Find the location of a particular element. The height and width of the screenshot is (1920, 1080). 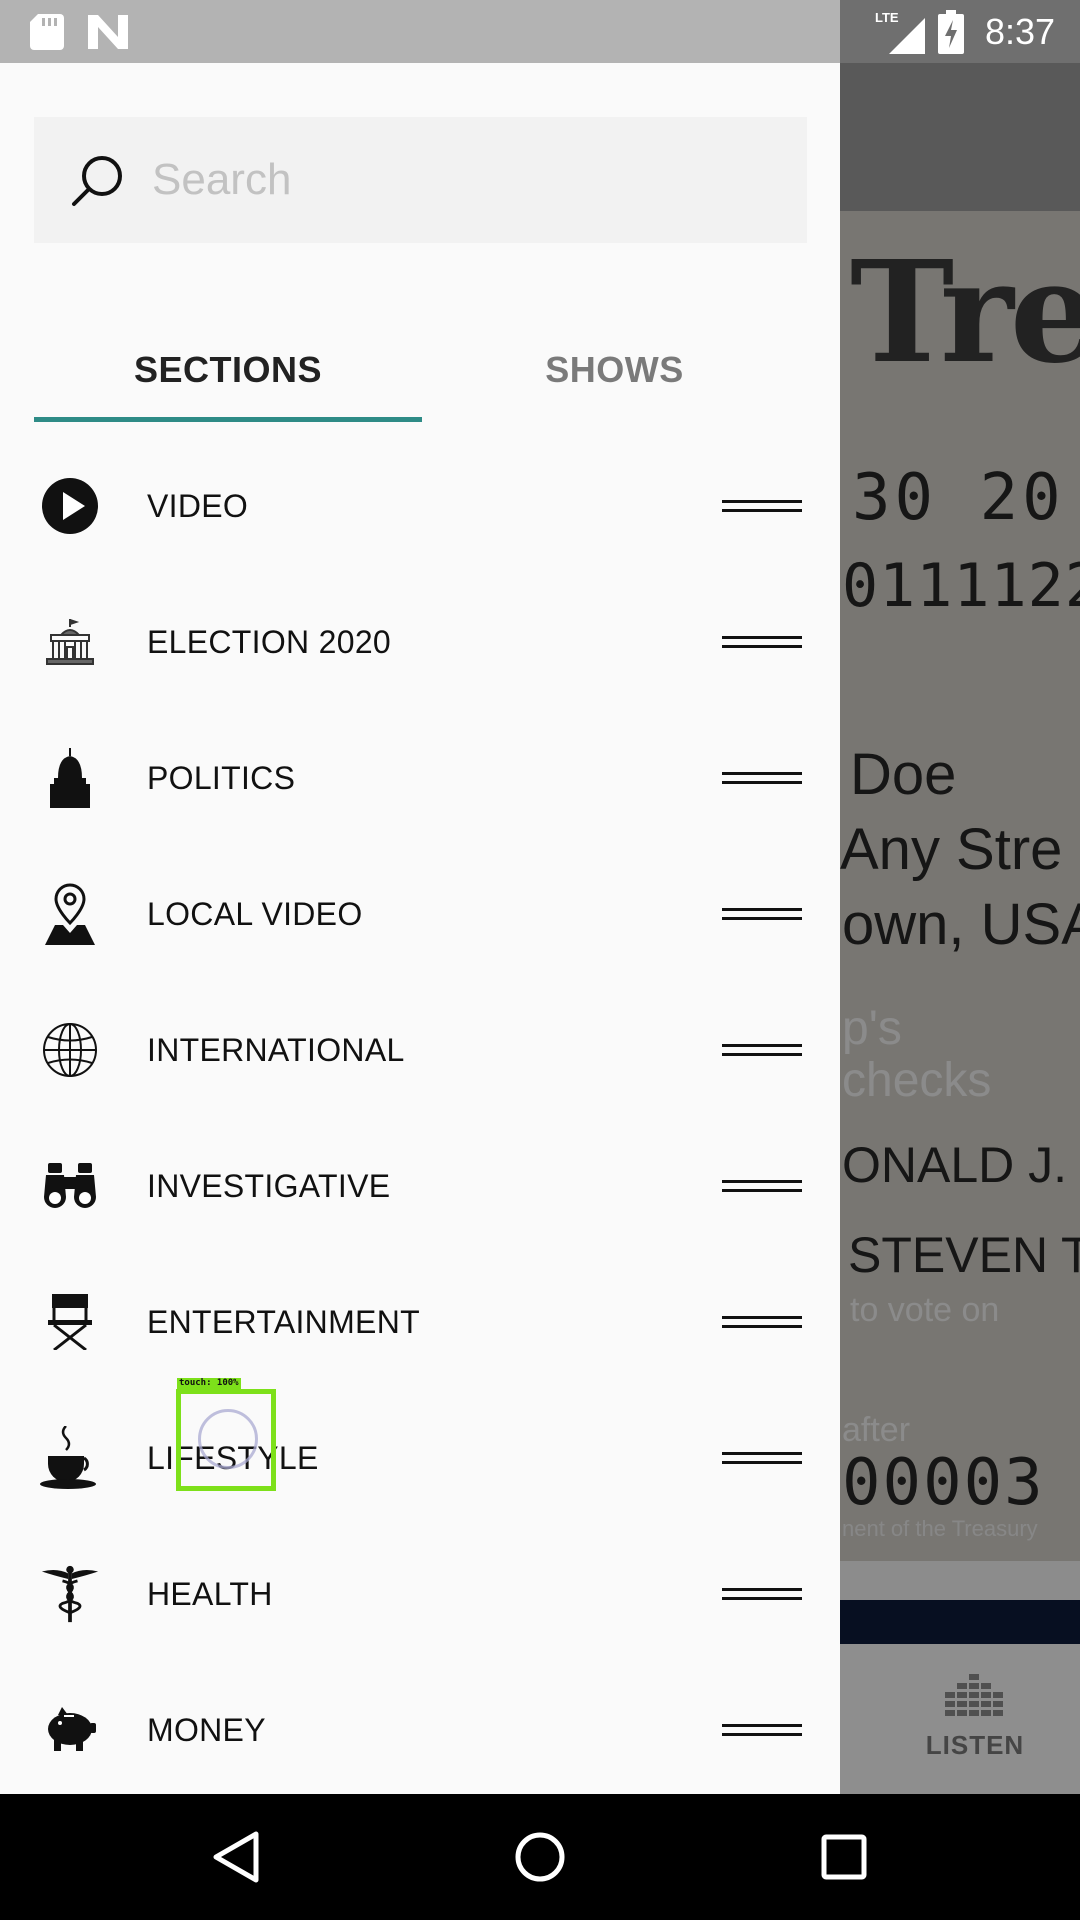

section-item-entertainment: ENTERTAINMENT is located at coordinates (420, 1322).